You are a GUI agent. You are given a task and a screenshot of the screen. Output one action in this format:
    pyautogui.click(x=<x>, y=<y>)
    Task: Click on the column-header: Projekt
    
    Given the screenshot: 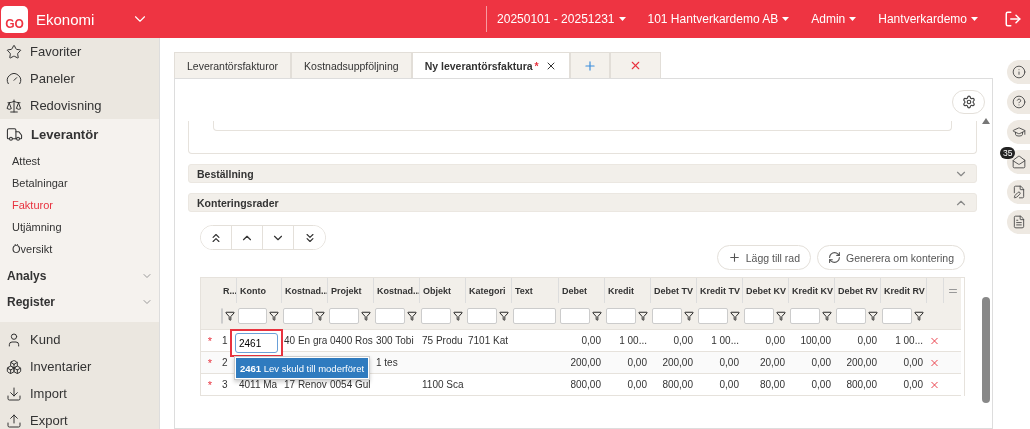 What is the action you would take?
    pyautogui.click(x=350, y=290)
    